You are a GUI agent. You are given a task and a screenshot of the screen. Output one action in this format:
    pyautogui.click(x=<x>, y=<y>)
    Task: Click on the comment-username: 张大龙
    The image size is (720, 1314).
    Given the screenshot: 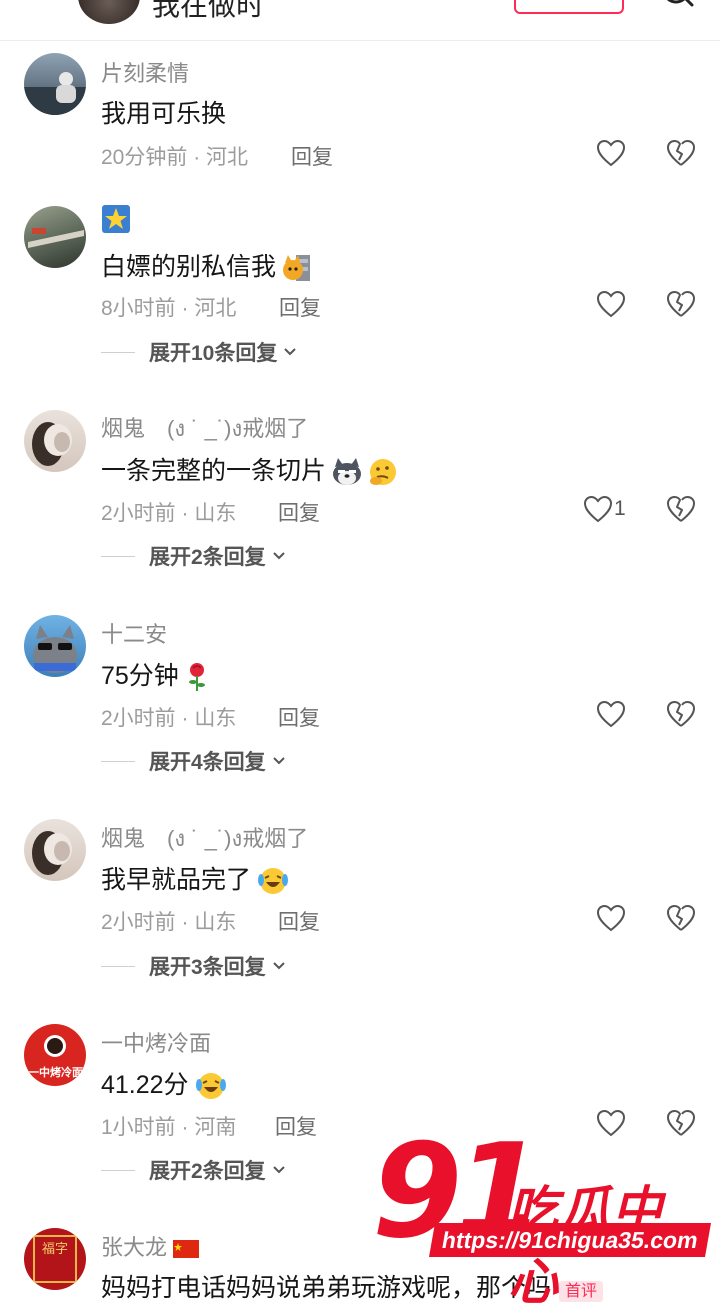 What is the action you would take?
    pyautogui.click(x=150, y=1246)
    